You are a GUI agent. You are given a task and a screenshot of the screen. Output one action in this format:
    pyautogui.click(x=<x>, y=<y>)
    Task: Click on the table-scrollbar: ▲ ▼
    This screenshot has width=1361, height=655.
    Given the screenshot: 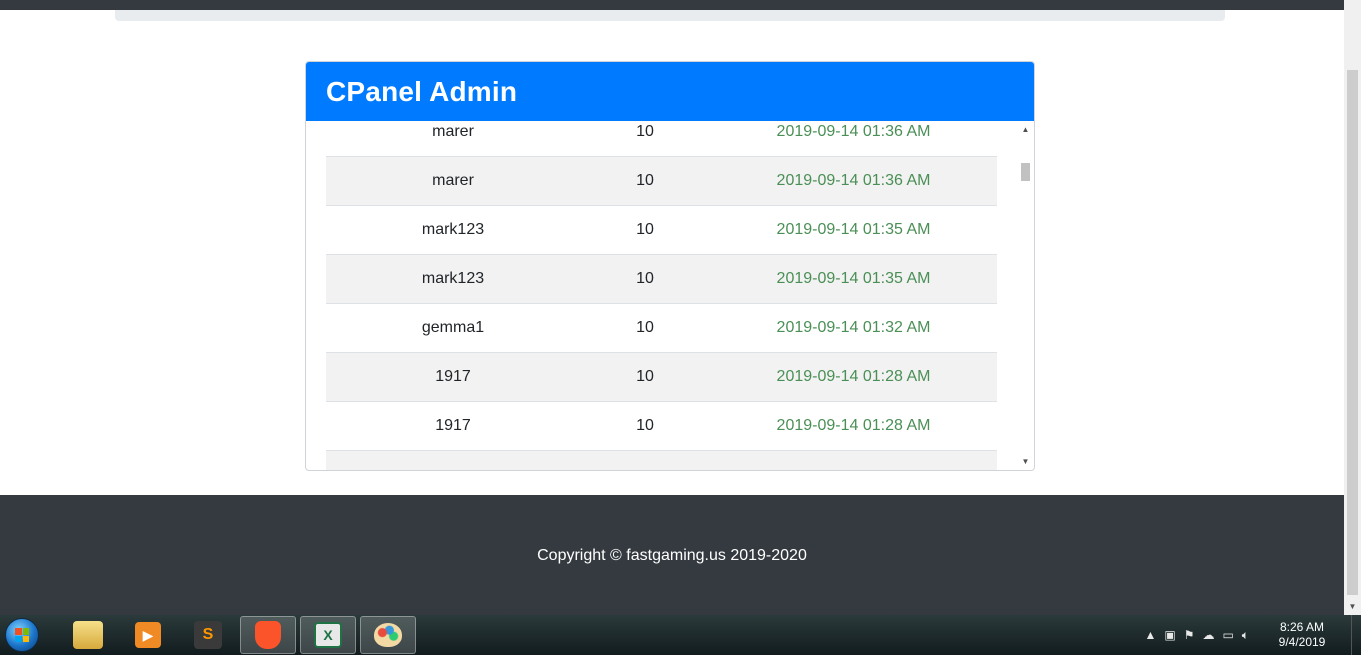 What is the action you would take?
    pyautogui.click(x=1025, y=295)
    